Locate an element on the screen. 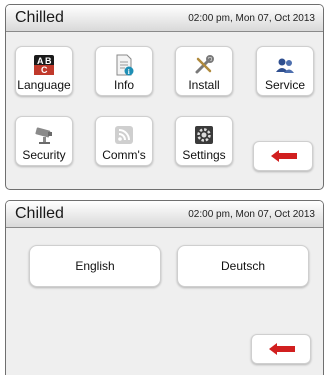 This screenshot has height=379, width=328. install-tile: Install is located at coordinates (204, 71).